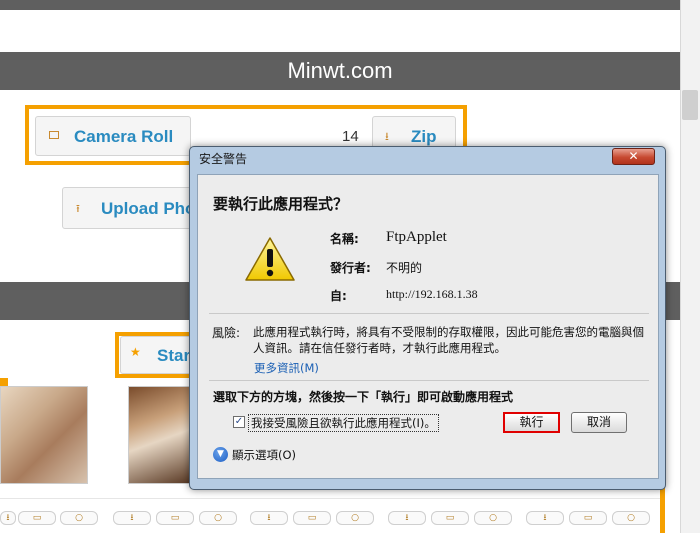 Image resolution: width=700 pixels, height=533 pixels. Describe the element at coordinates (690, 105) in the screenshot. I see `scrollbar-thumb` at that location.